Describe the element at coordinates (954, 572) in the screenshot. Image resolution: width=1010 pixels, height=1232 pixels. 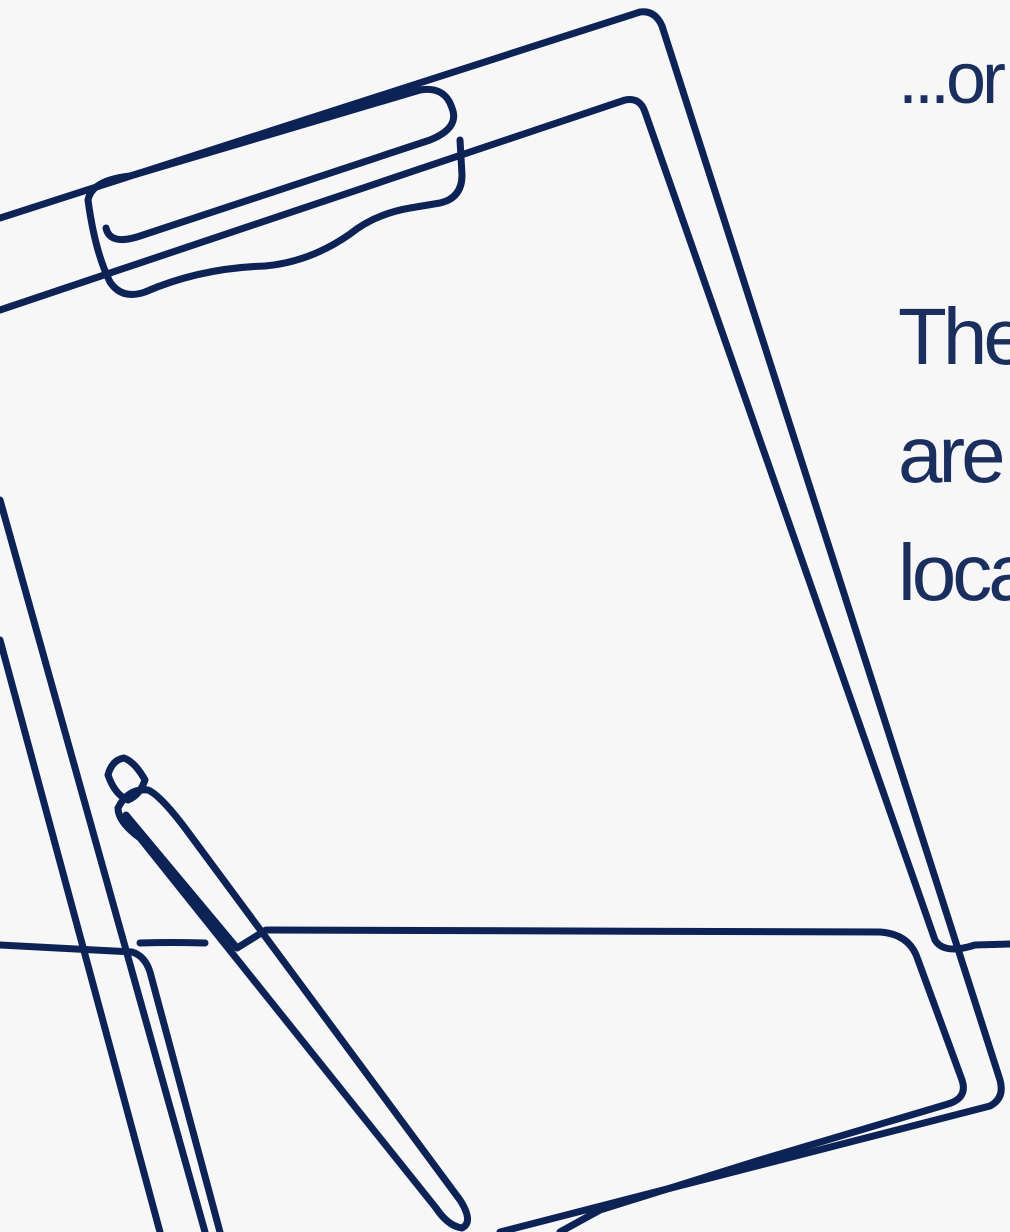
I see `body-line-3: loca` at that location.